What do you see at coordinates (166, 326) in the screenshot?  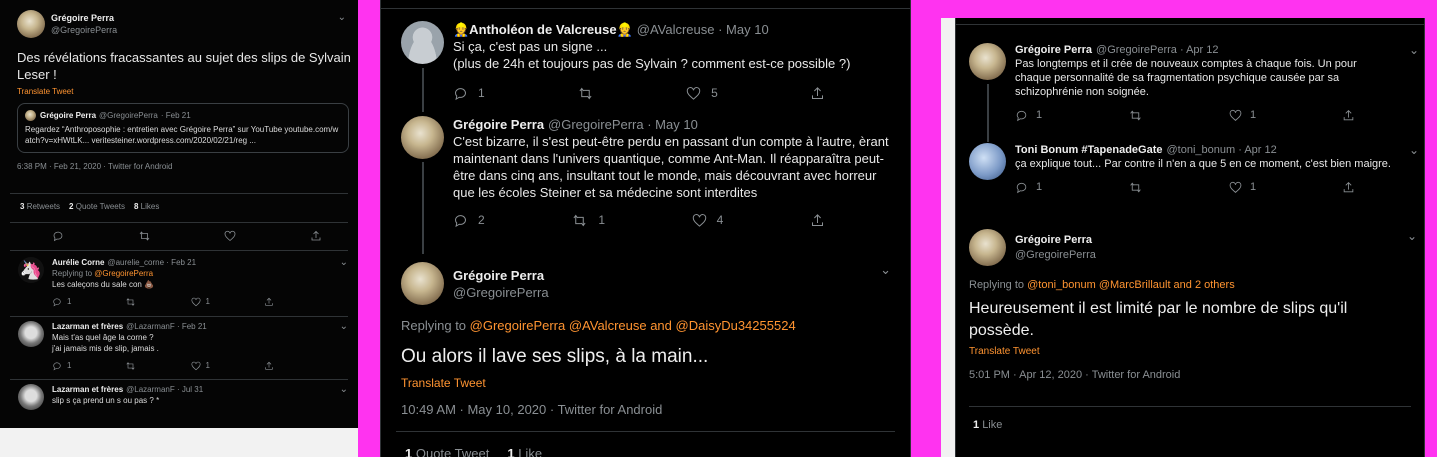 I see `author-handle: @LazarmanF · Feb 21` at bounding box center [166, 326].